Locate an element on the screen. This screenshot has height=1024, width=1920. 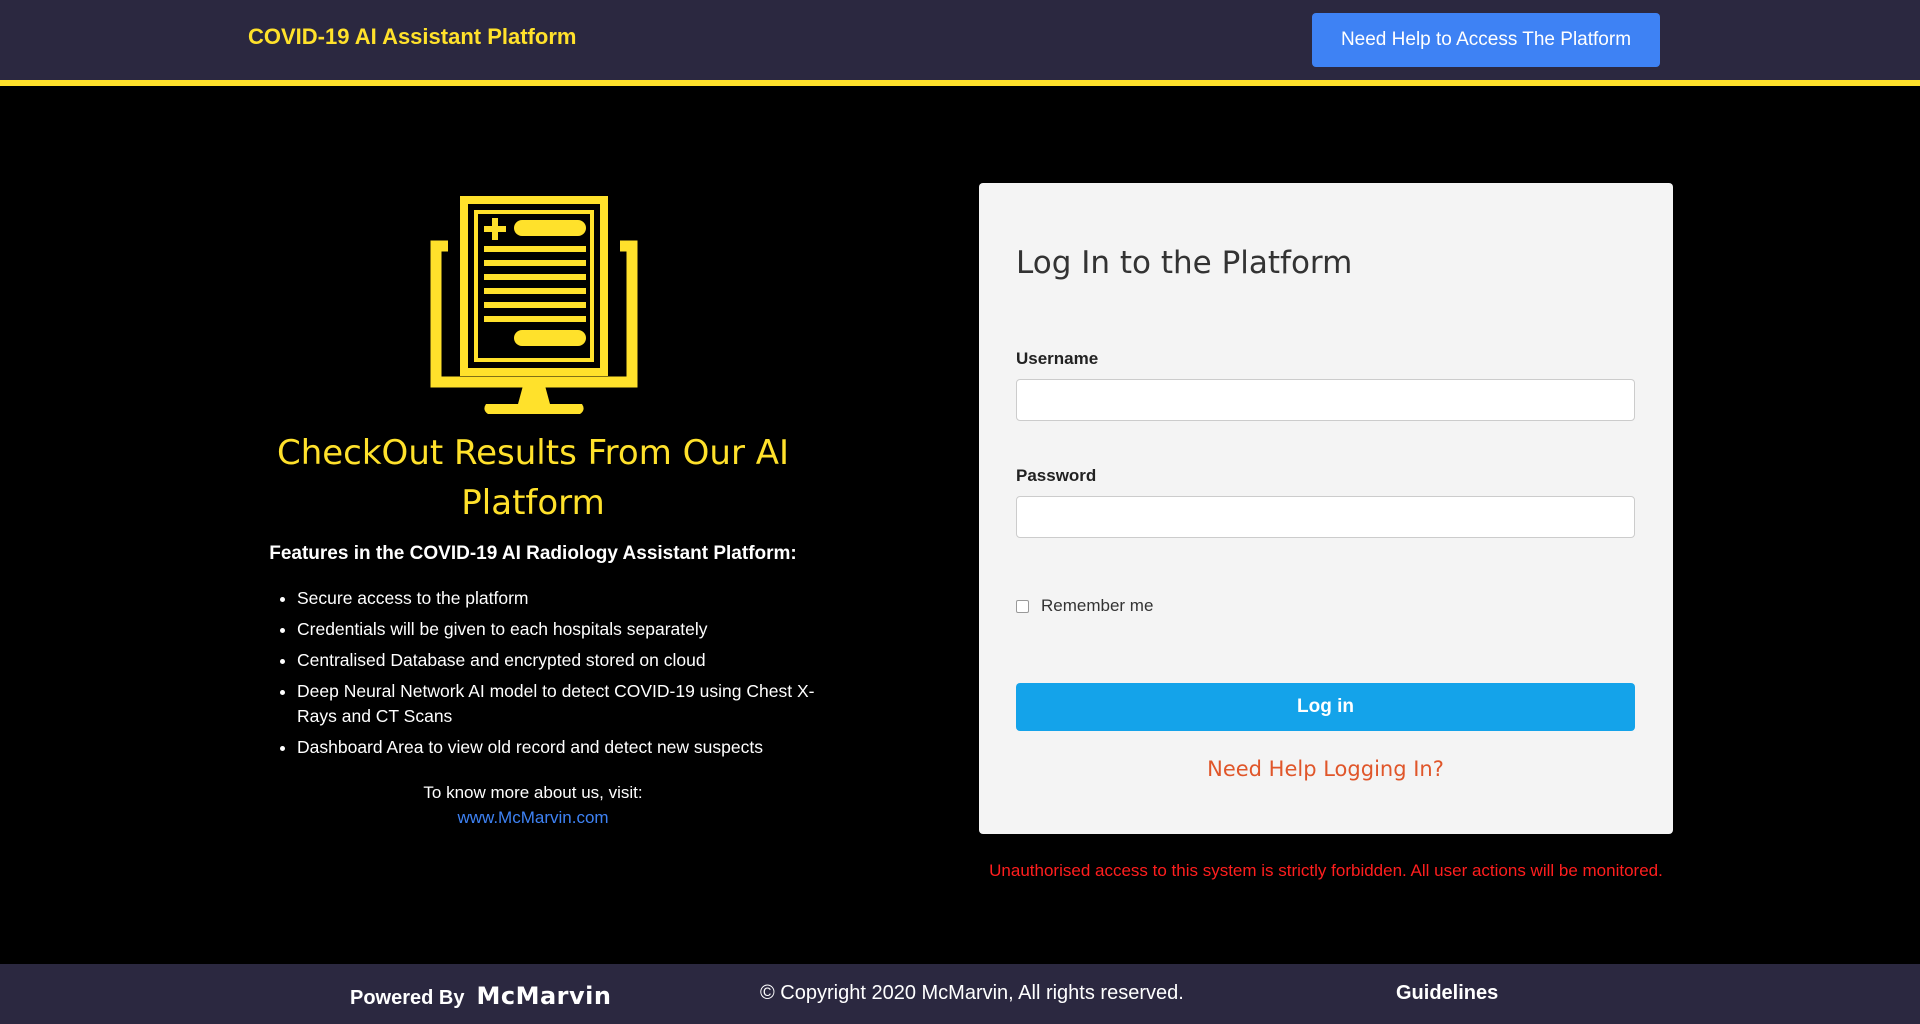
mcmarvin-logo: McMarvin is located at coordinates (543, 996).